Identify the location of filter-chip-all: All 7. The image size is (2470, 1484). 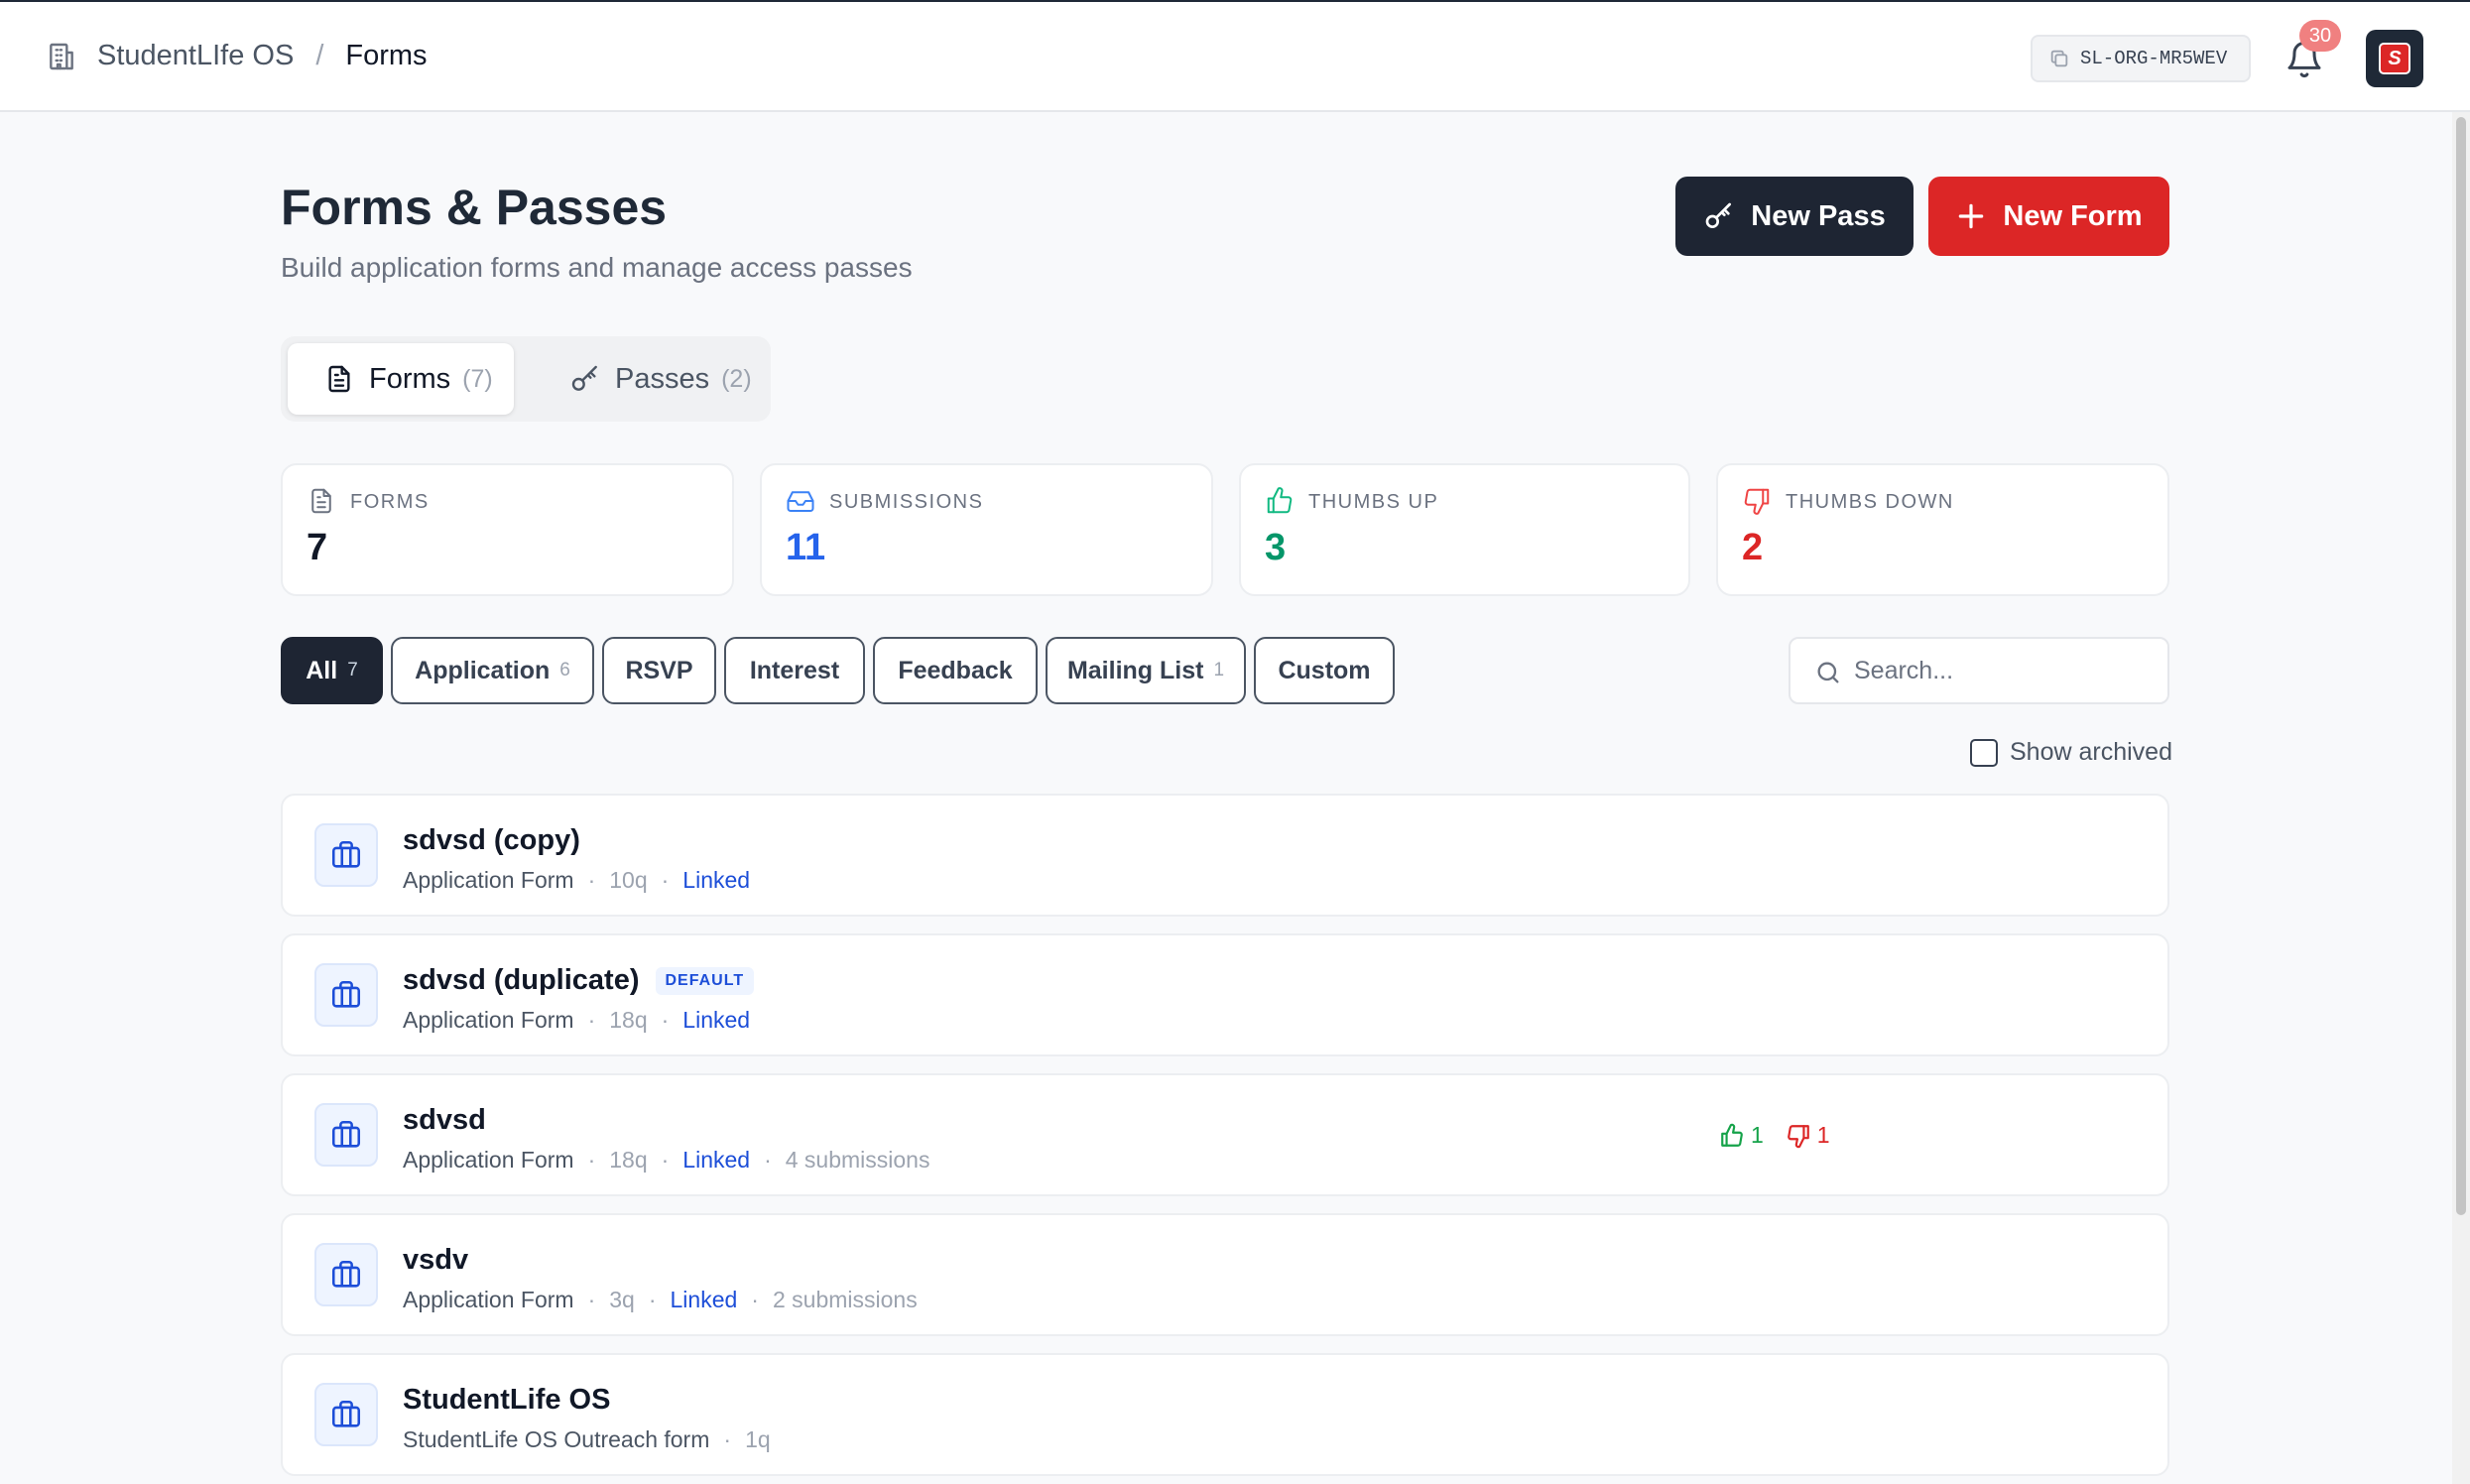
(332, 670).